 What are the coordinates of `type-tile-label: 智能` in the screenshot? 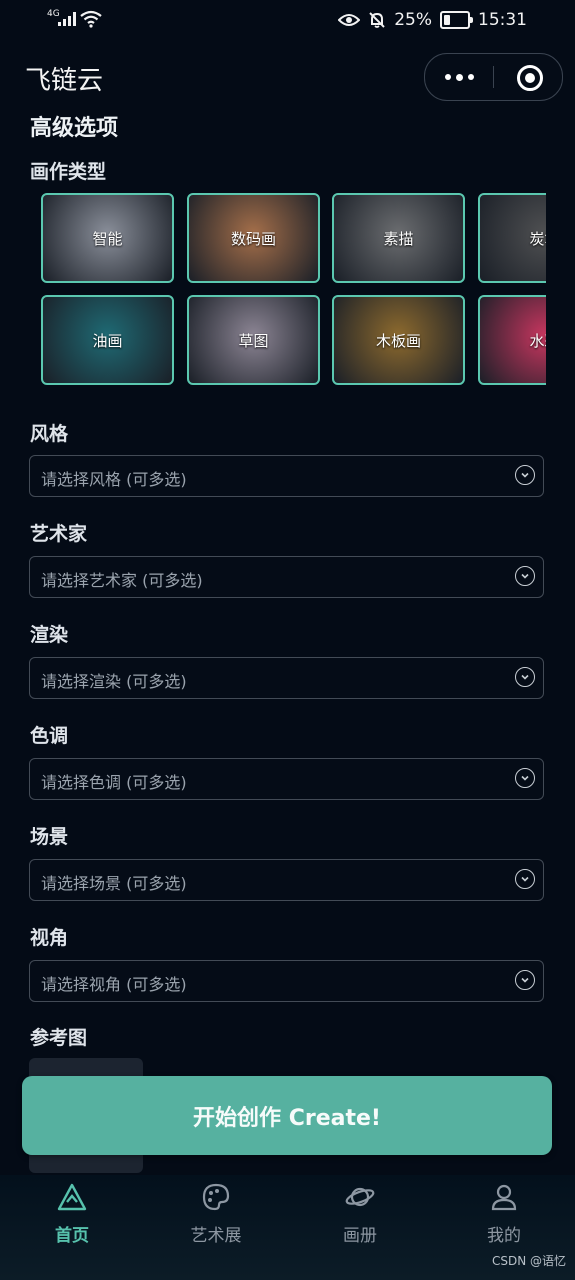 It's located at (107, 238).